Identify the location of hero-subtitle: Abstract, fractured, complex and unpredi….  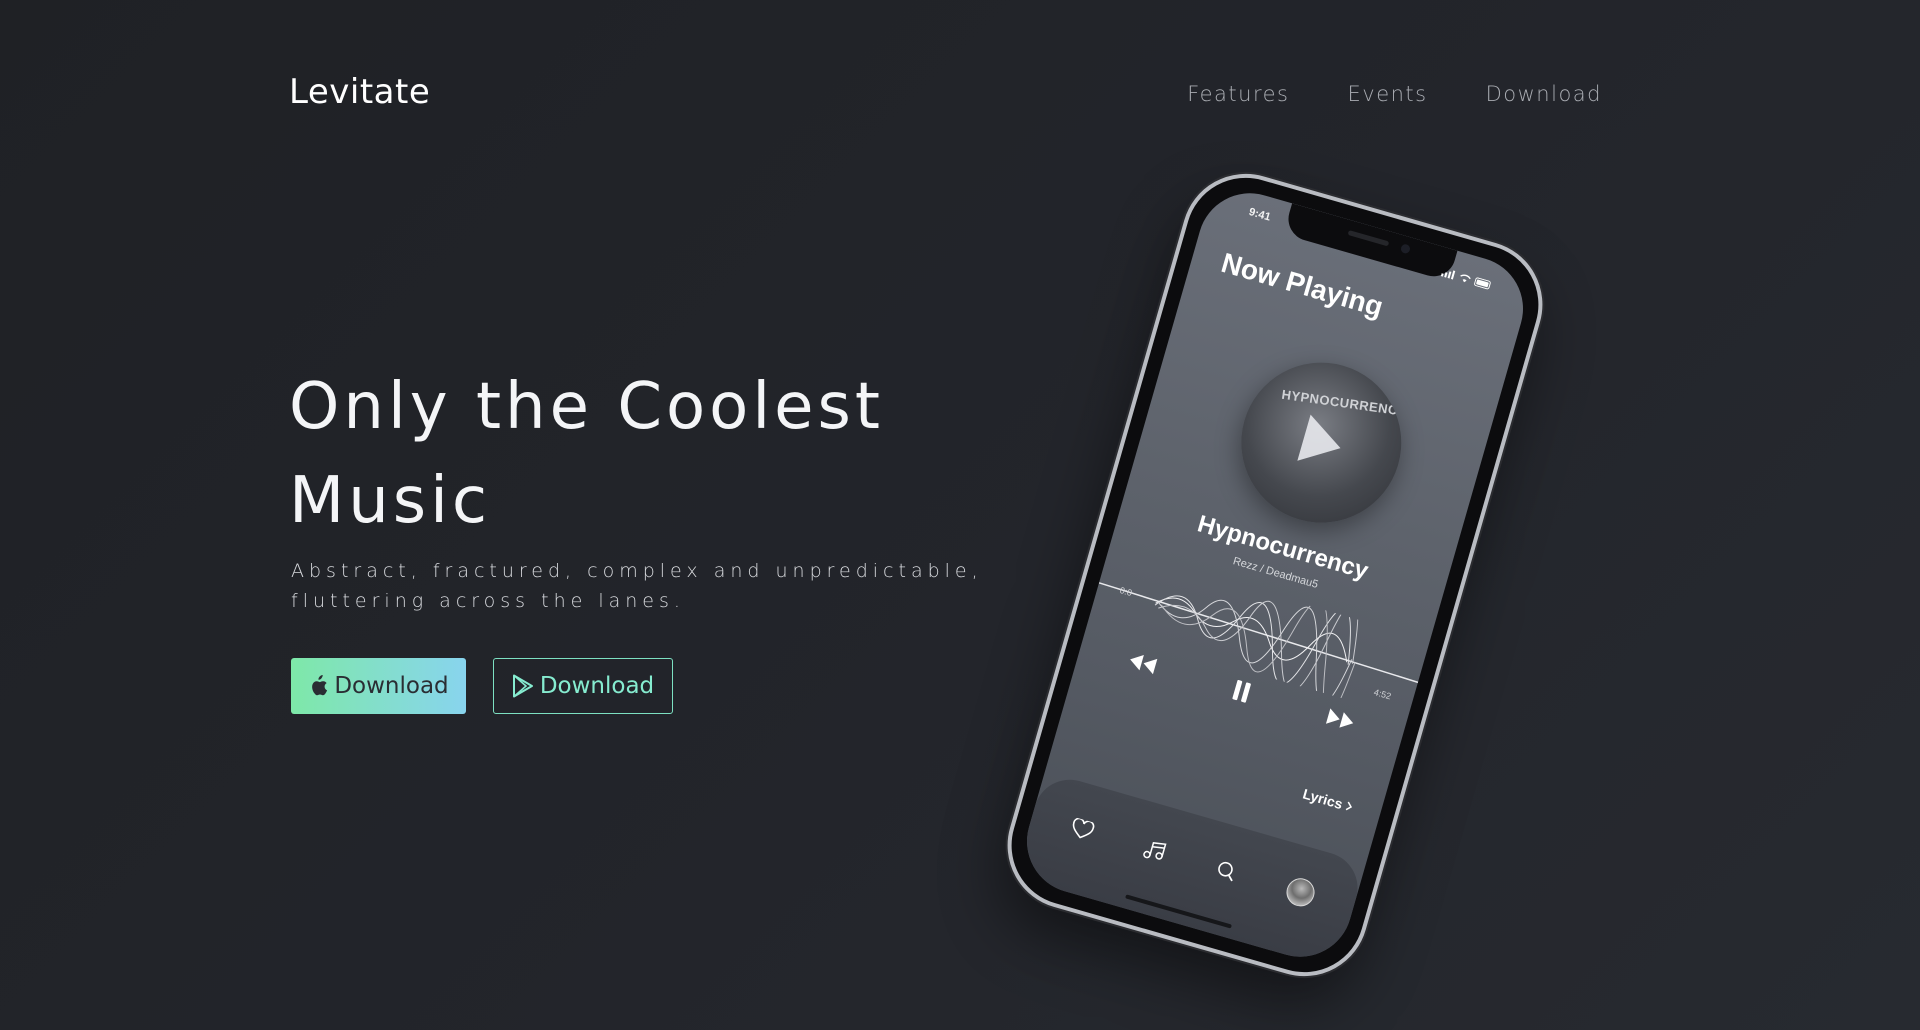
(641, 586).